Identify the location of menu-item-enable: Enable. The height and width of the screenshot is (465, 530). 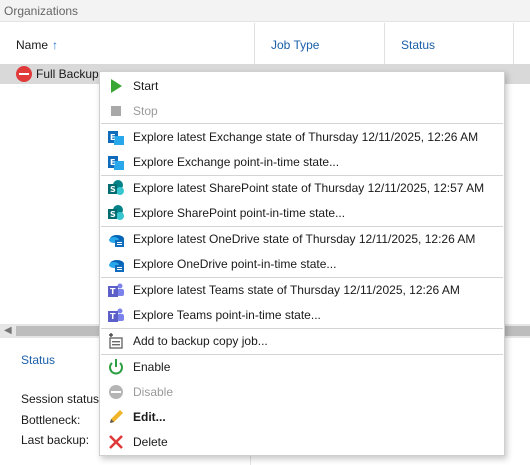
(302, 367).